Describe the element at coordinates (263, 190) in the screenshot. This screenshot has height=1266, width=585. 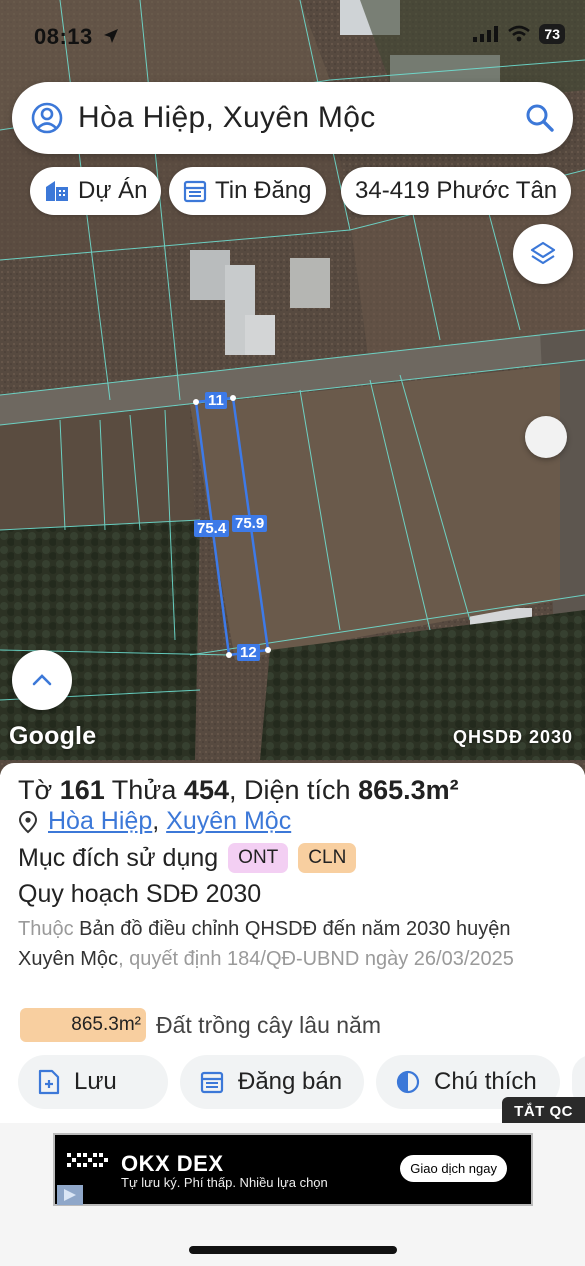
I see `chip-label: Tin Đăng` at that location.